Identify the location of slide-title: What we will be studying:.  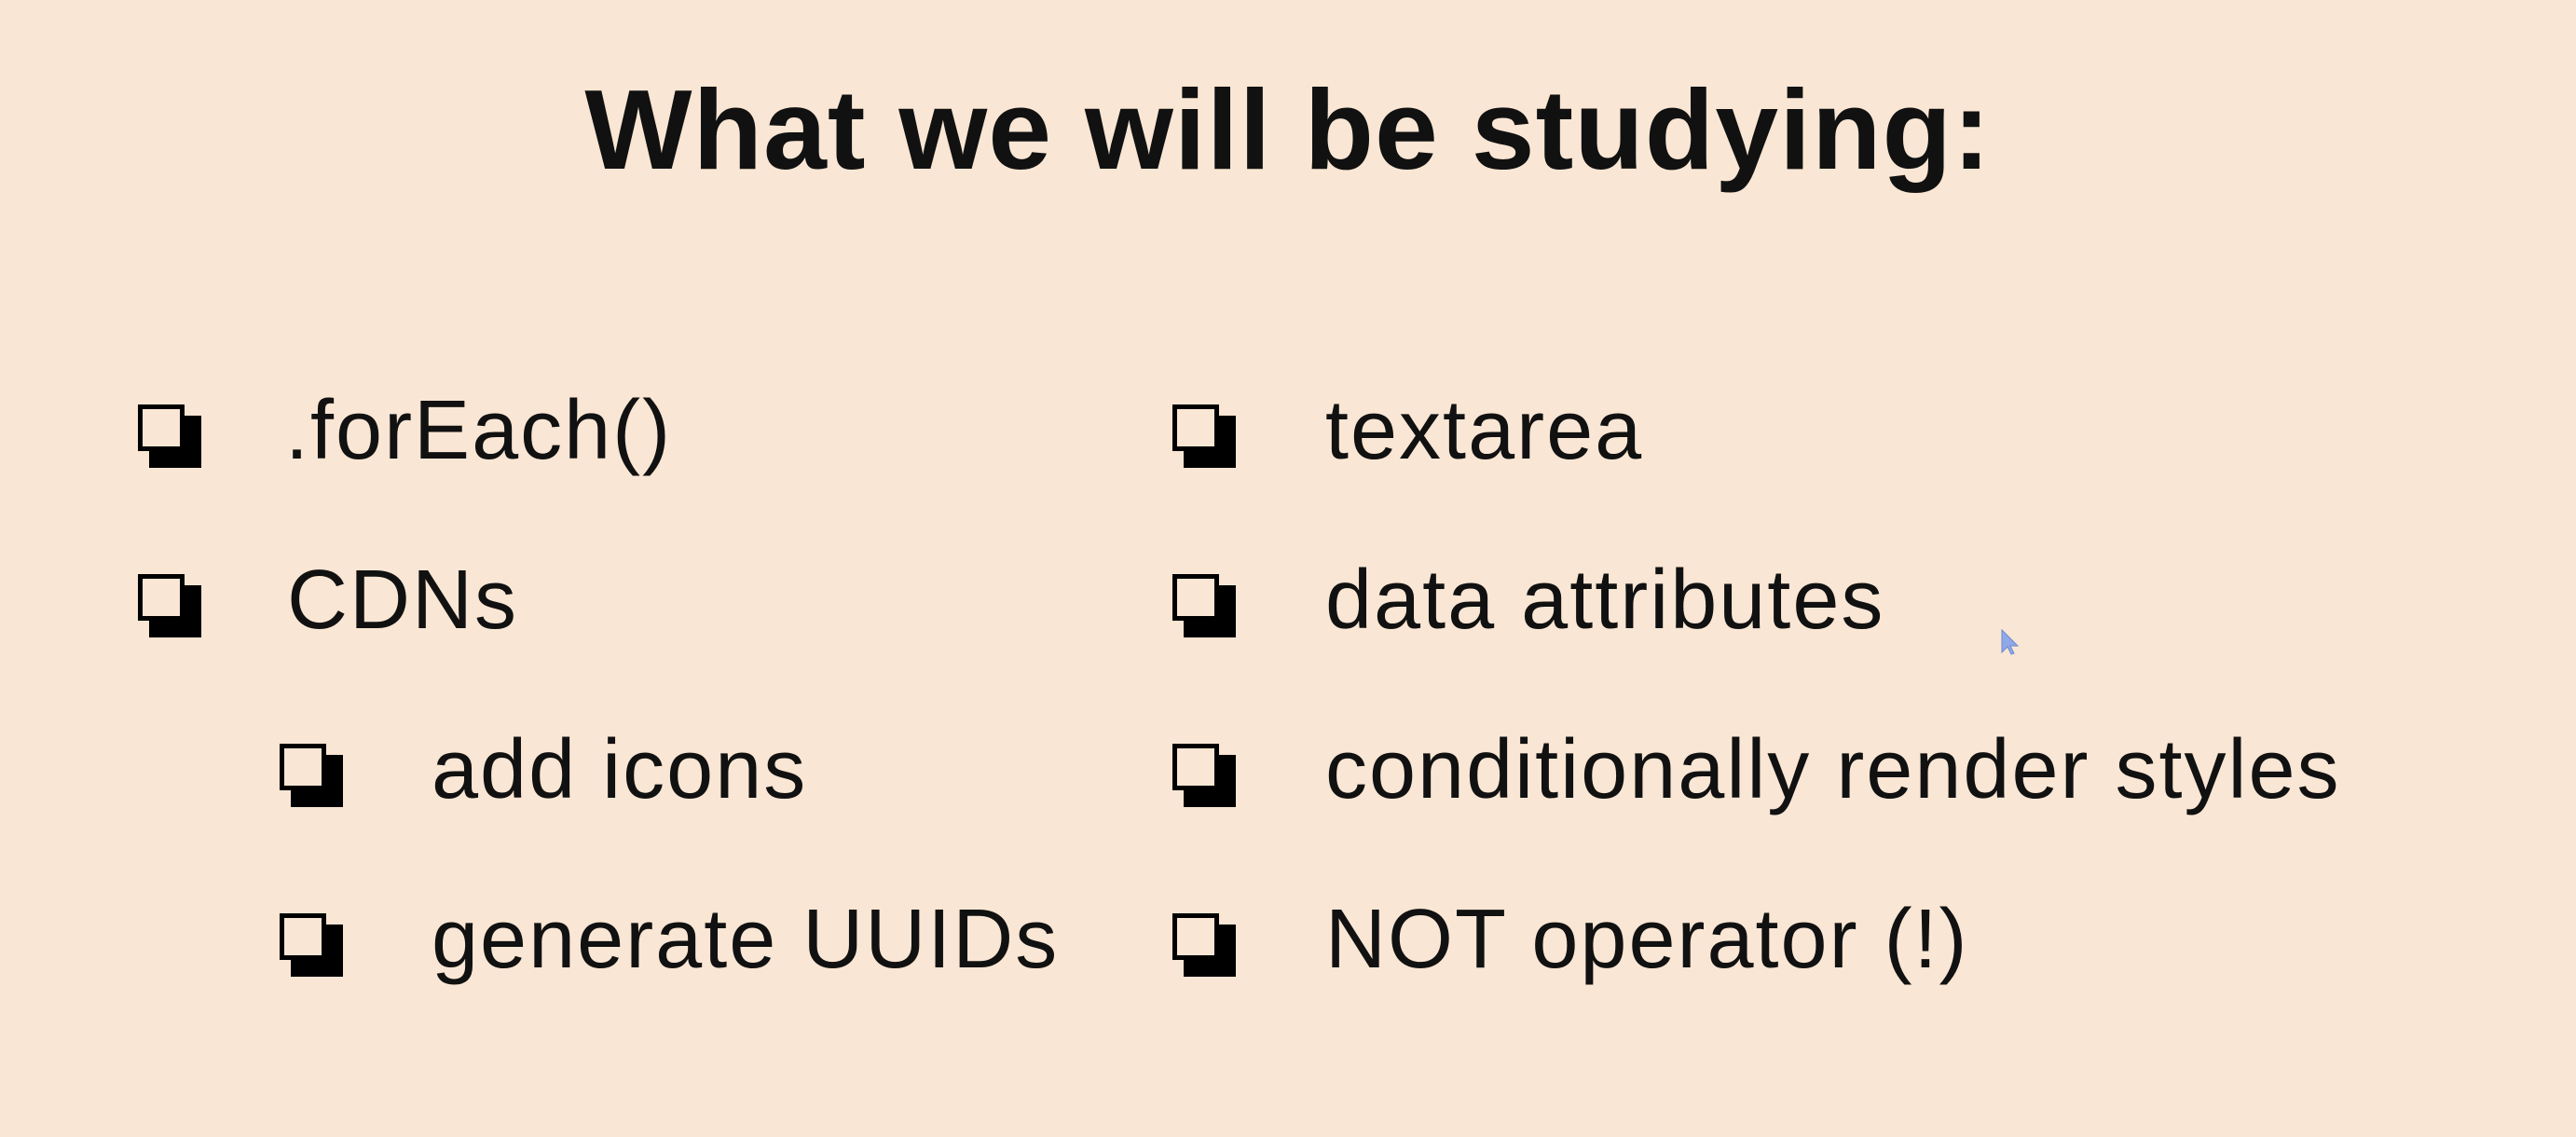
(1288, 129).